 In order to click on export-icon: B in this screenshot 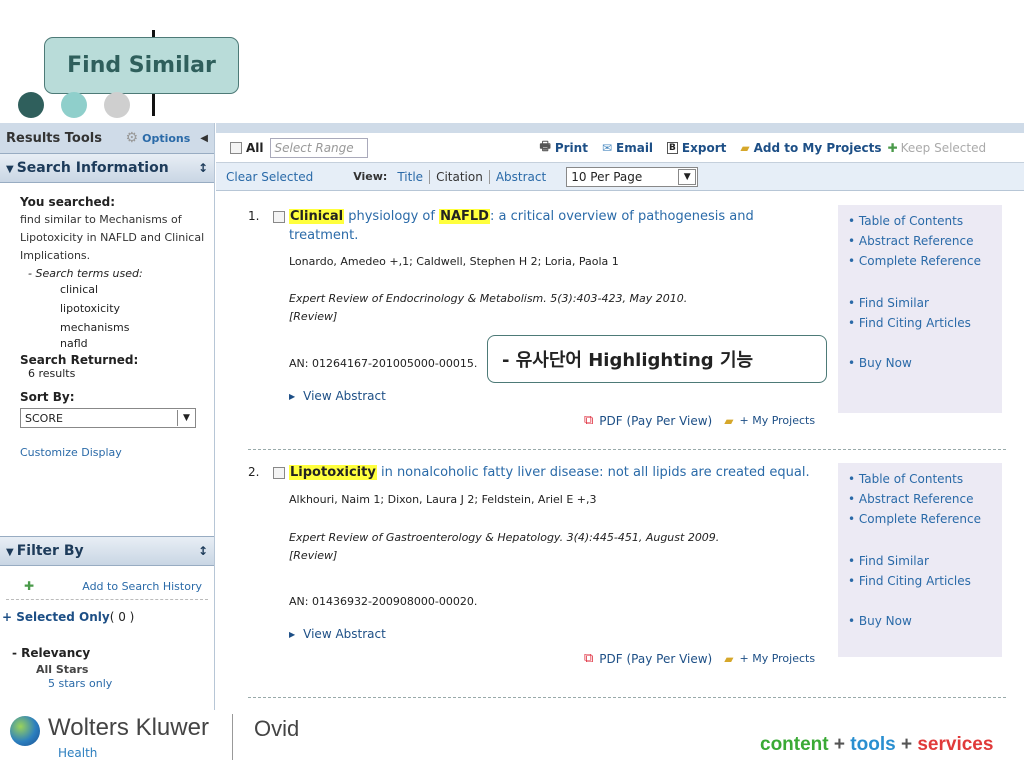, I will do `click(672, 147)`.